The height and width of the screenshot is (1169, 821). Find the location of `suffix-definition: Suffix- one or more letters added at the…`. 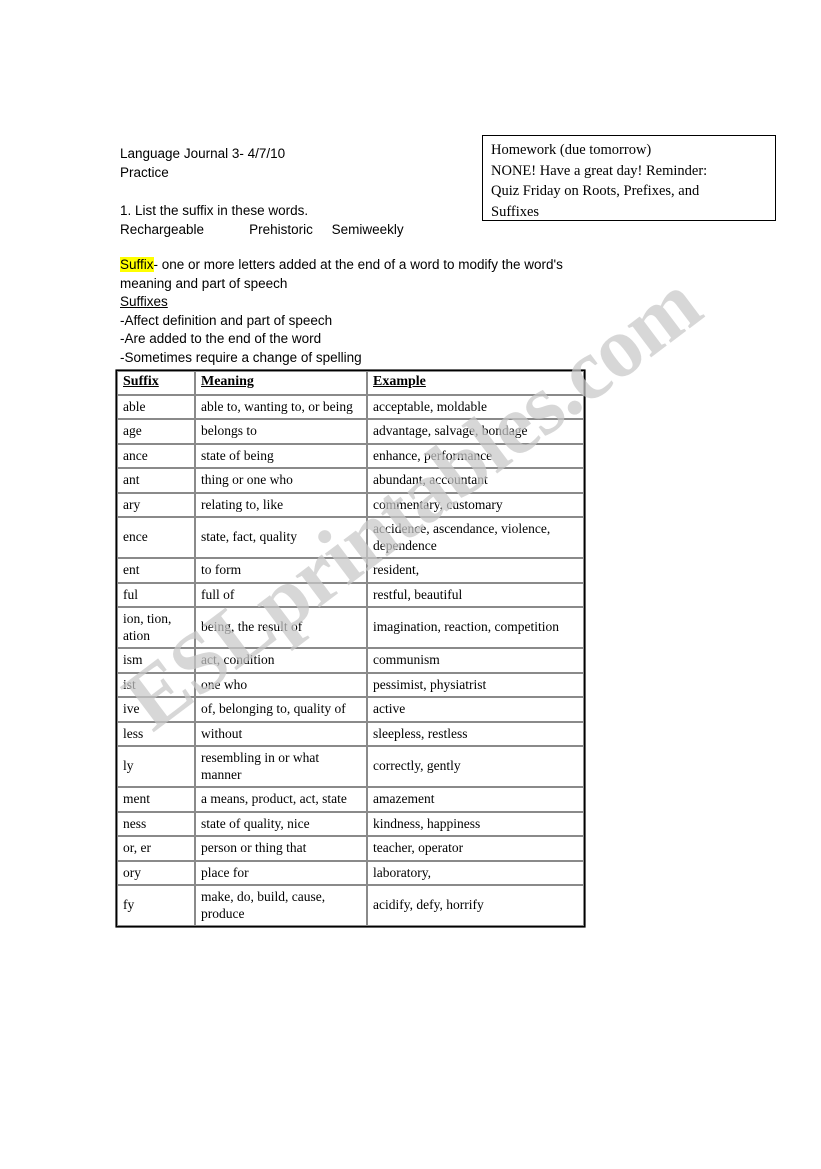

suffix-definition: Suffix- one or more letters added at the… is located at coordinates (355, 274).